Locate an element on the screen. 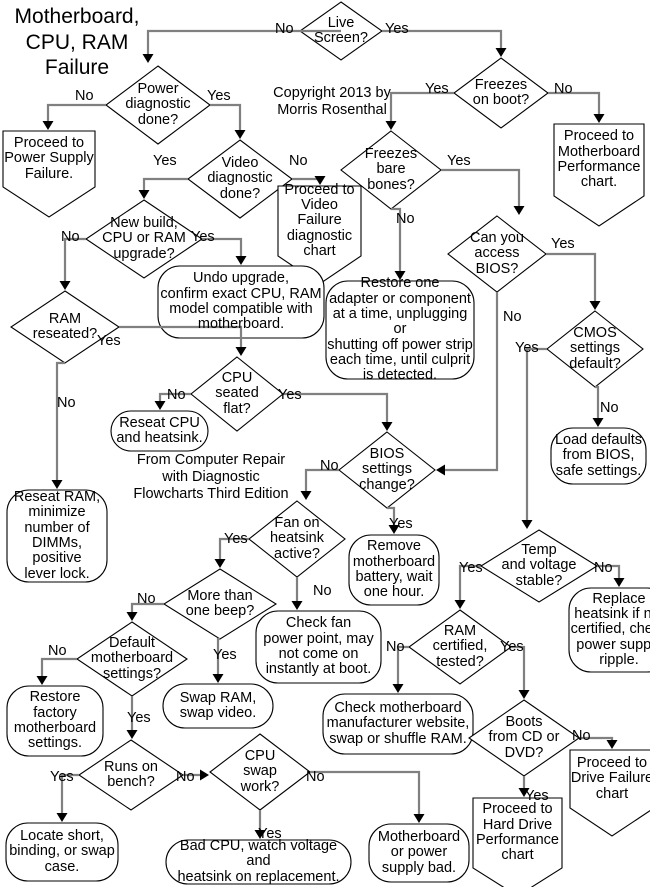  edge-label-lbl_boots_yes: Yes is located at coordinates (537, 796).